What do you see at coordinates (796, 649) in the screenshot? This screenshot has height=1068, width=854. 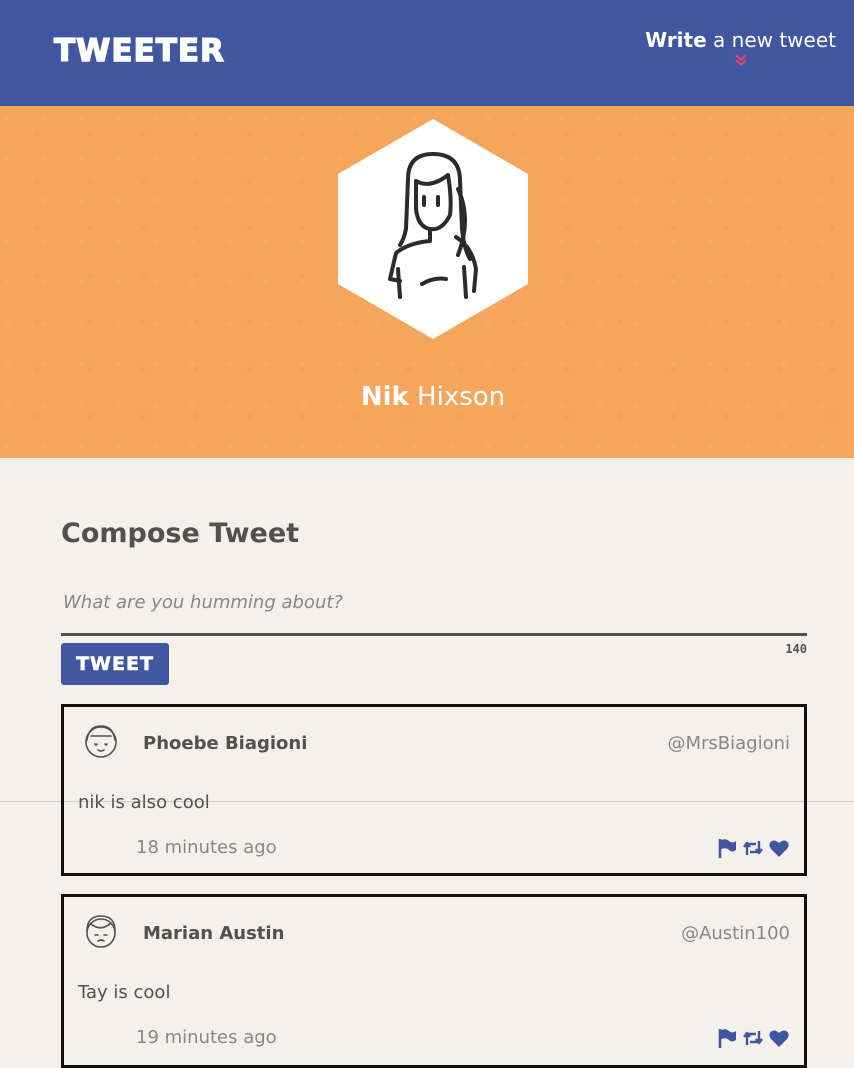 I see `char-counter: 140` at bounding box center [796, 649].